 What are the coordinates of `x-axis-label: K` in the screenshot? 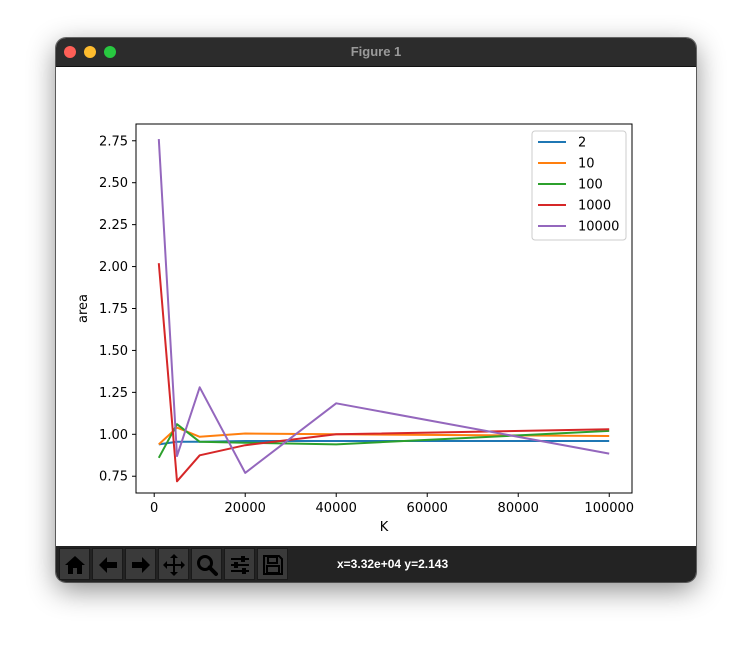 It's located at (384, 527).